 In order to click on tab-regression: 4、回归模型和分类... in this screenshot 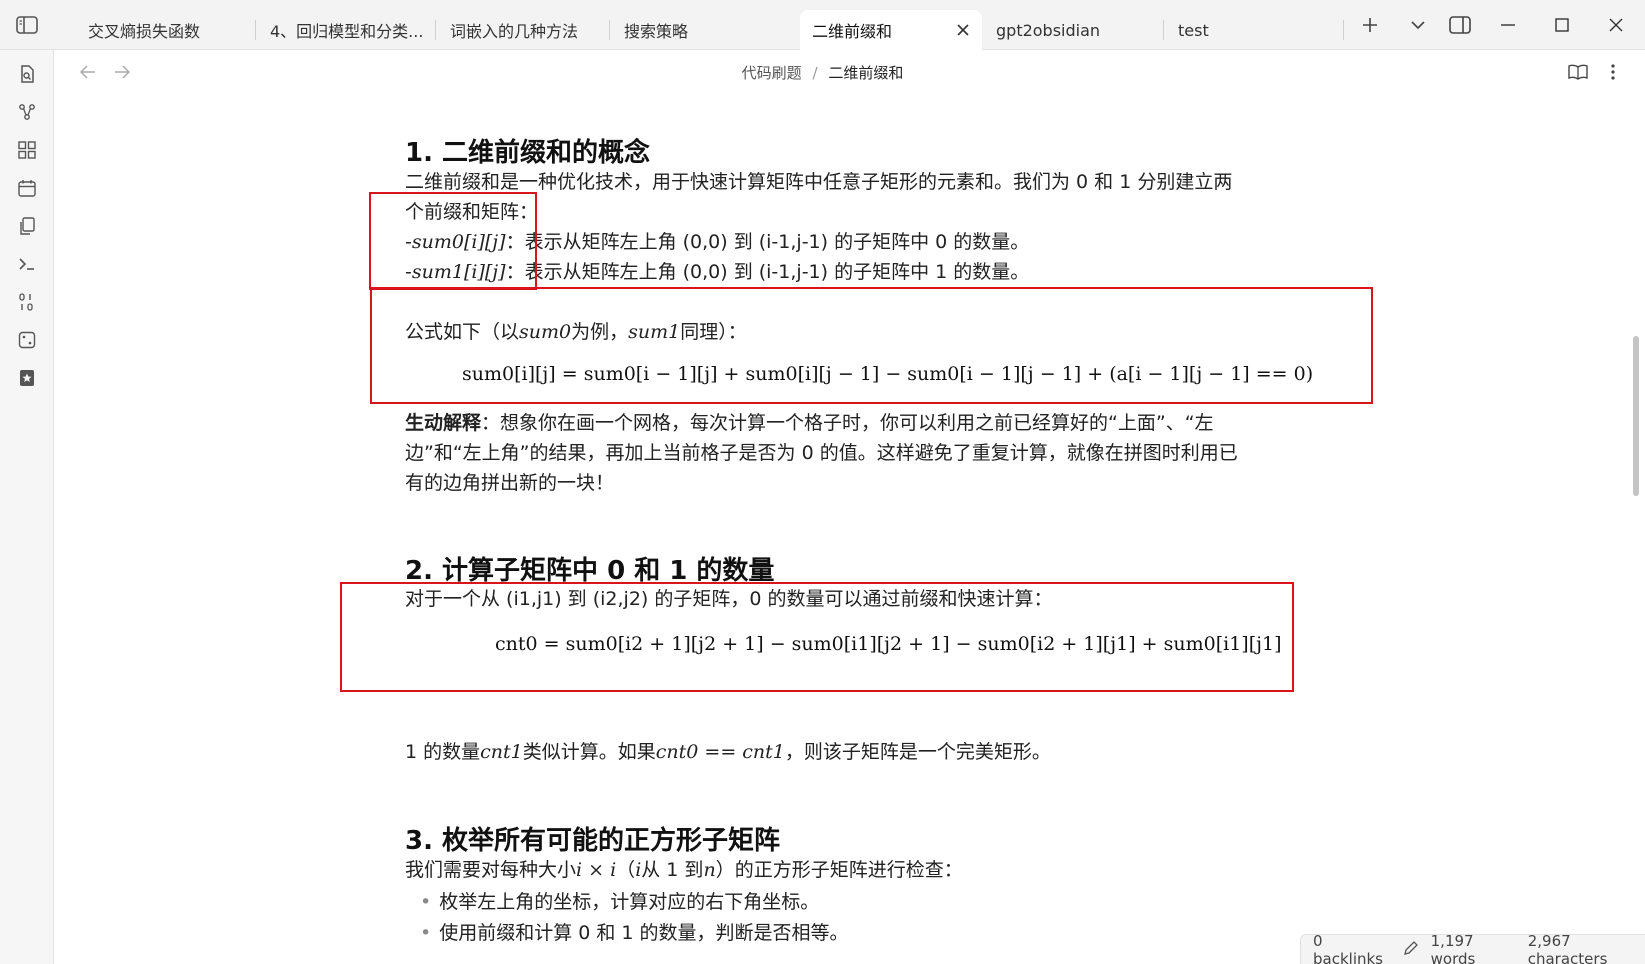, I will do `click(347, 30)`.